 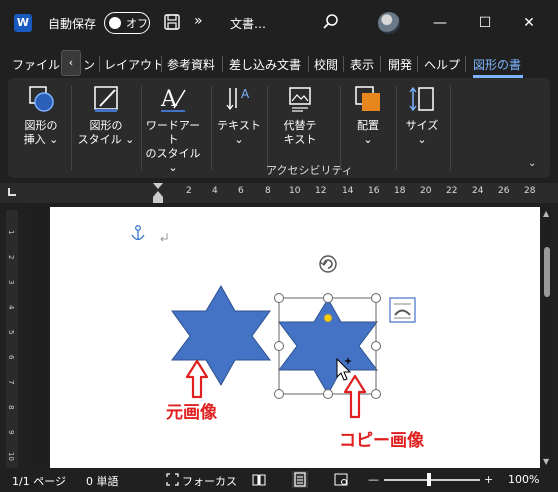 What do you see at coordinates (328, 264) in the screenshot?
I see `rotate-handle-icon` at bounding box center [328, 264].